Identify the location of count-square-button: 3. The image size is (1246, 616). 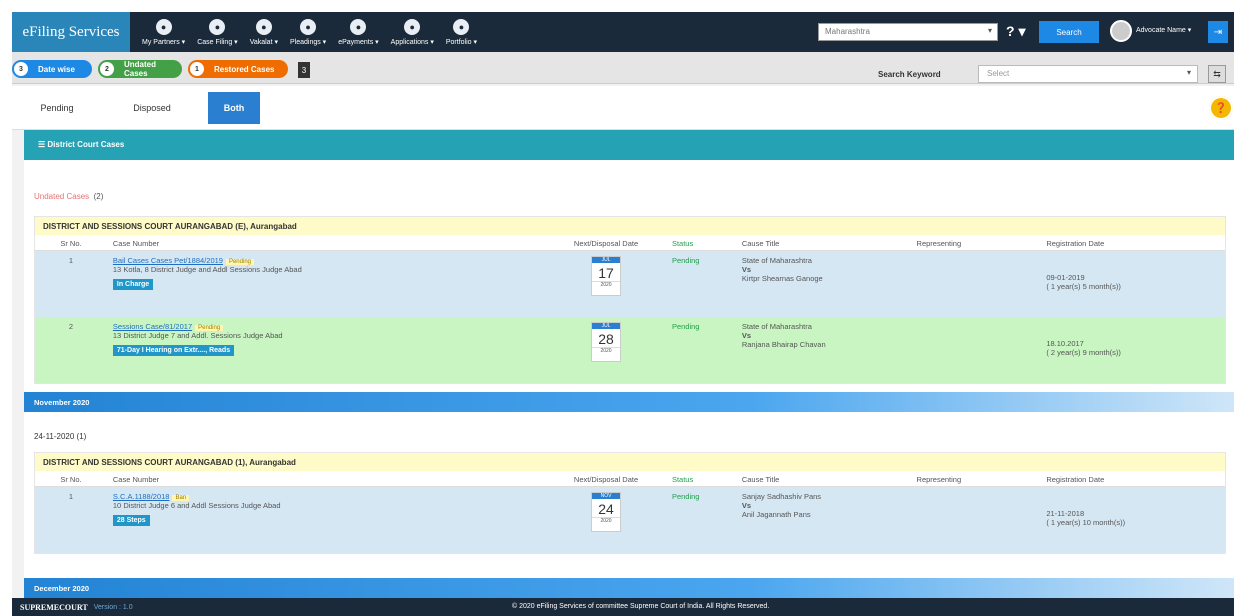
(304, 70).